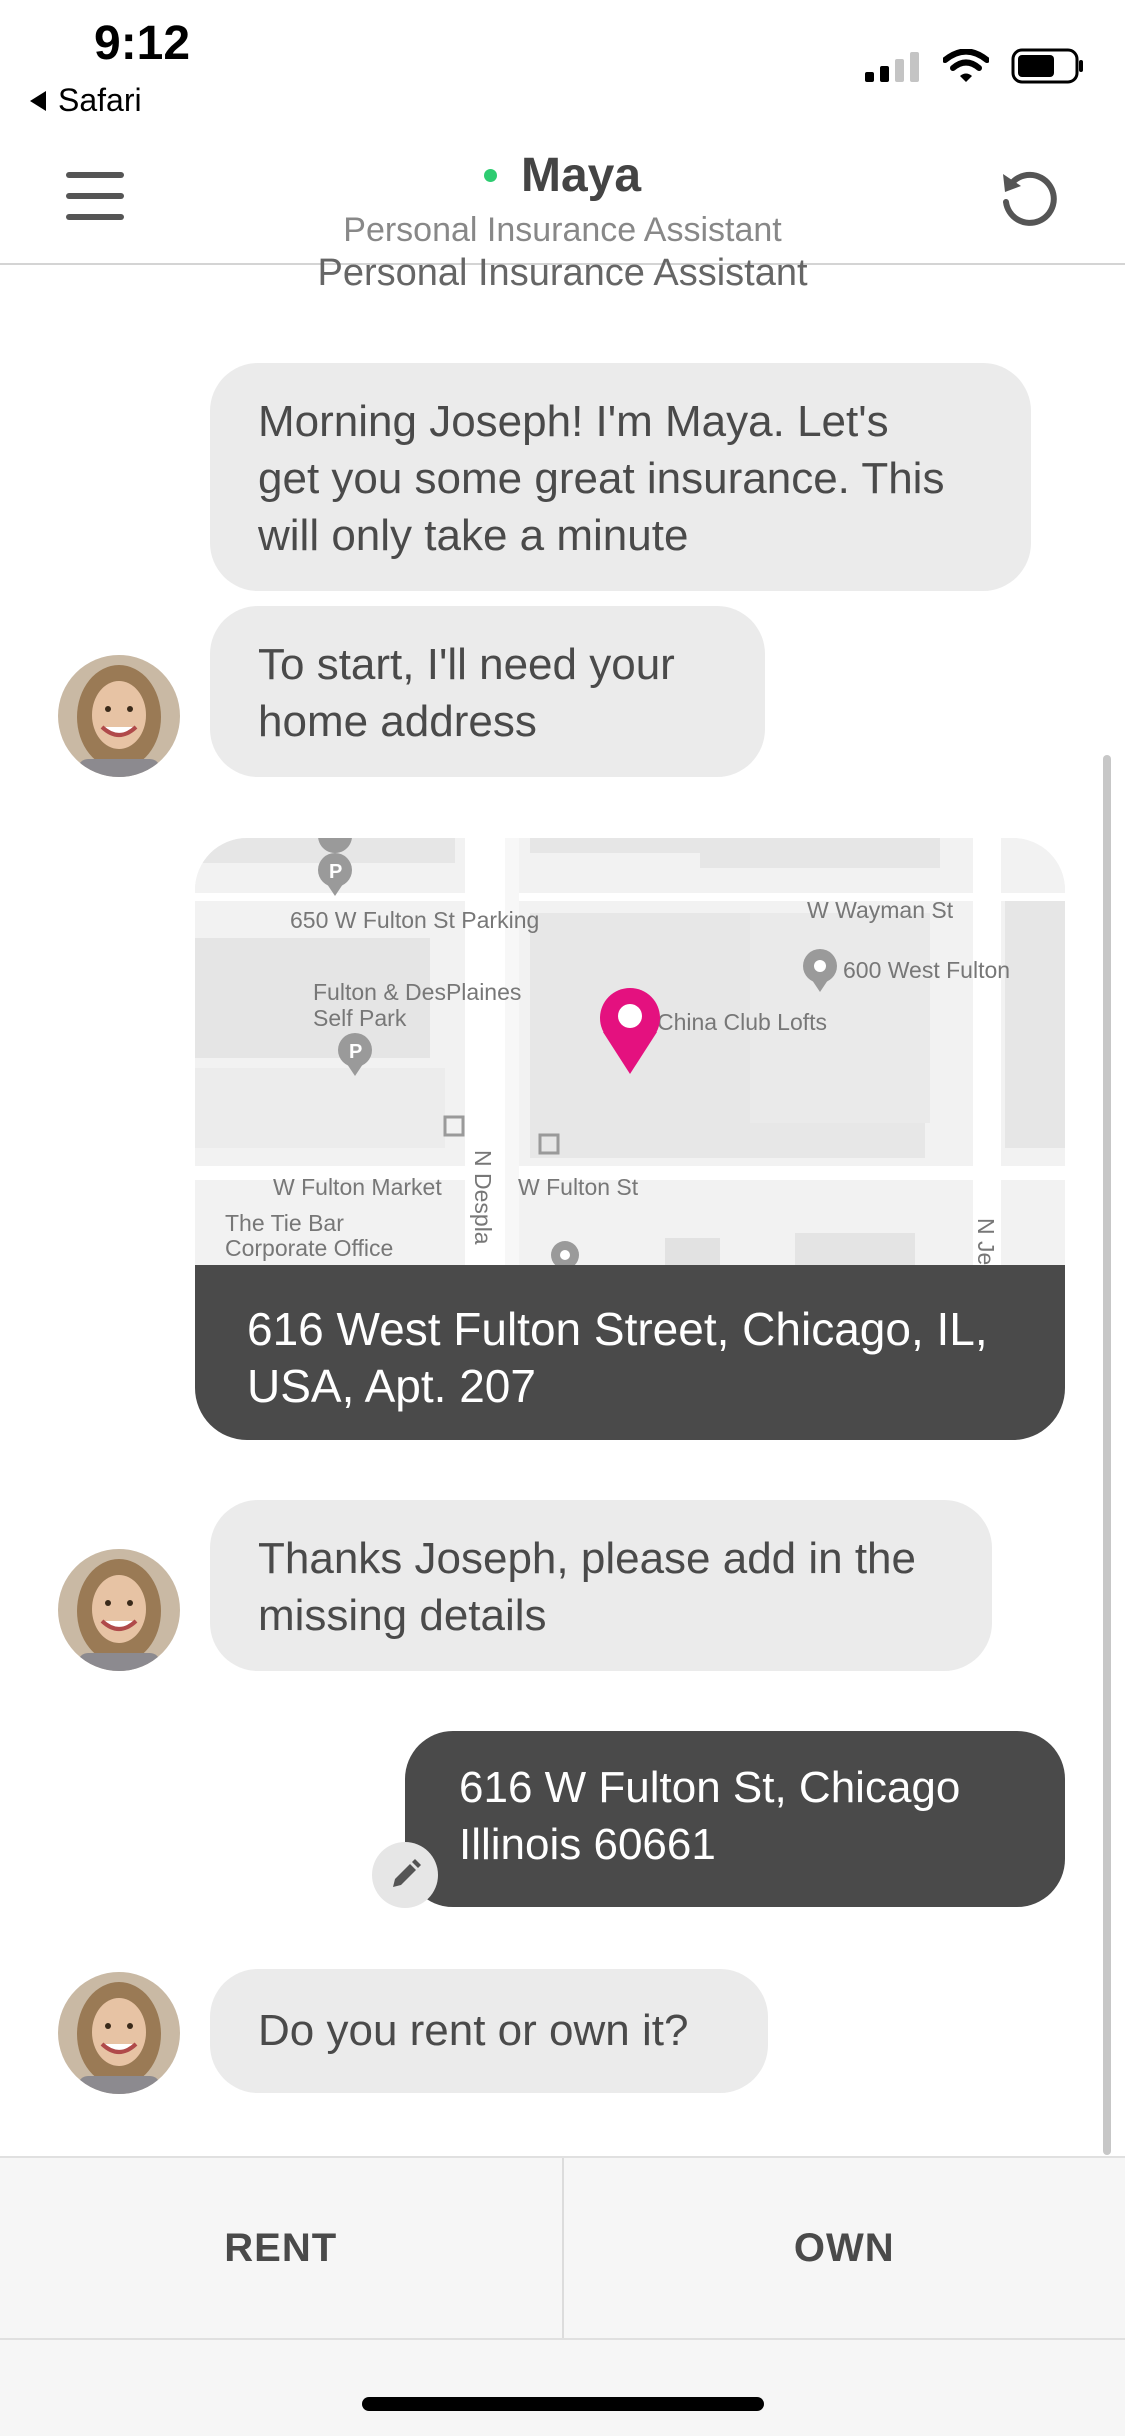 The image size is (1125, 2436). I want to click on home-indicator, so click(563, 2404).